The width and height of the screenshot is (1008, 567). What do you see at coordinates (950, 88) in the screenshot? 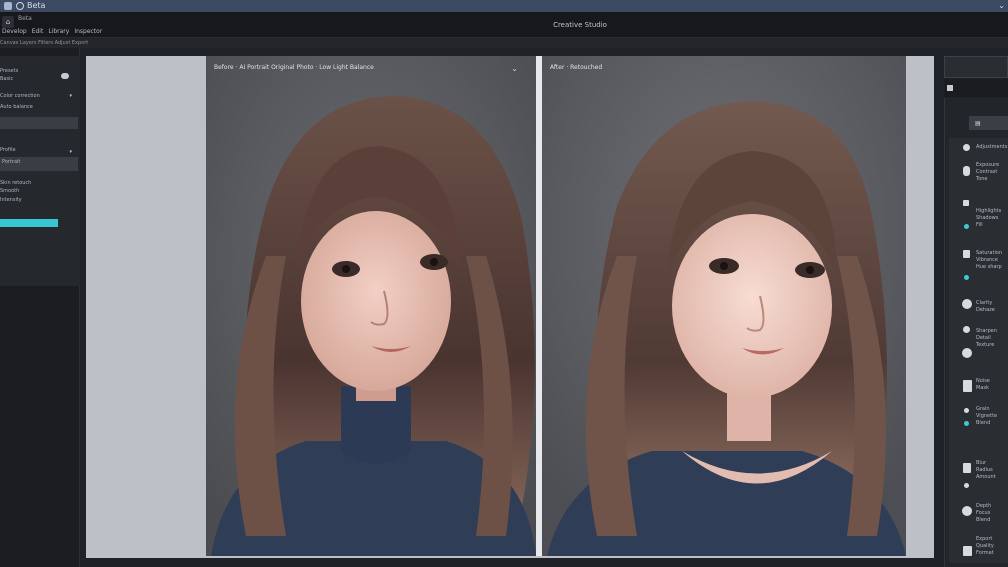
I see `panel-toggle-icon` at bounding box center [950, 88].